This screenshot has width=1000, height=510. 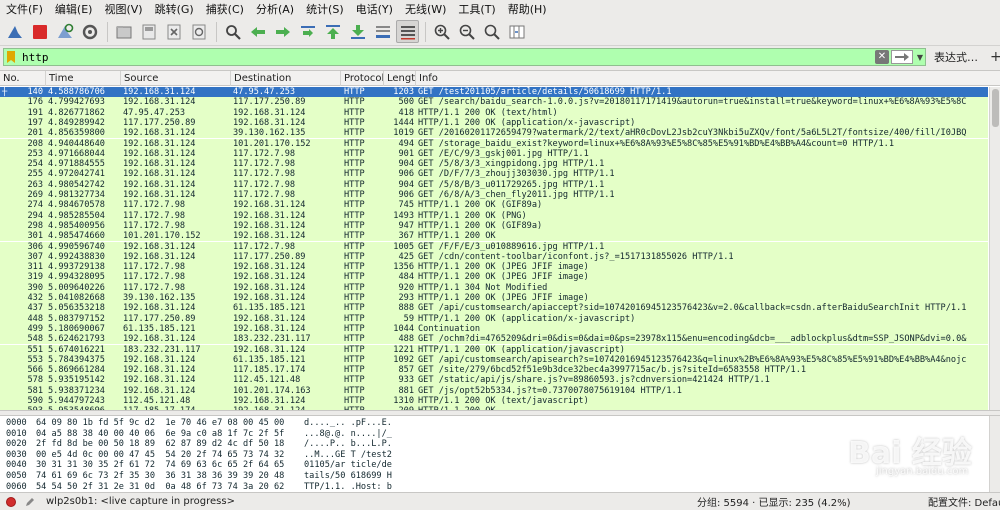 What do you see at coordinates (64, 31) in the screenshot?
I see `restart-capture-button` at bounding box center [64, 31].